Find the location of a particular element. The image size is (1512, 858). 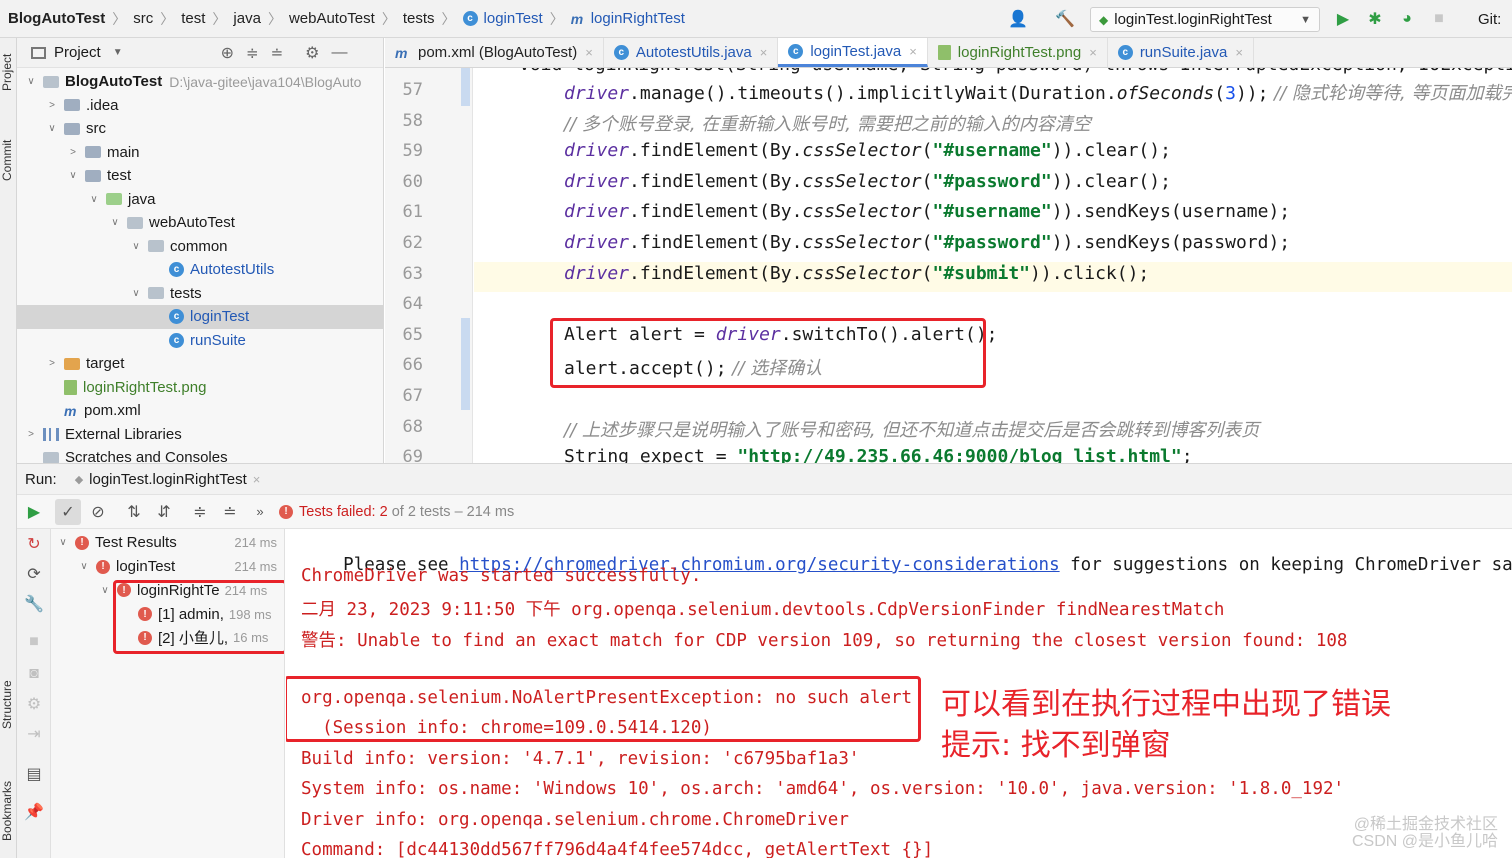

vcs-update-icon: ↙ is located at coordinates (1509, 19).